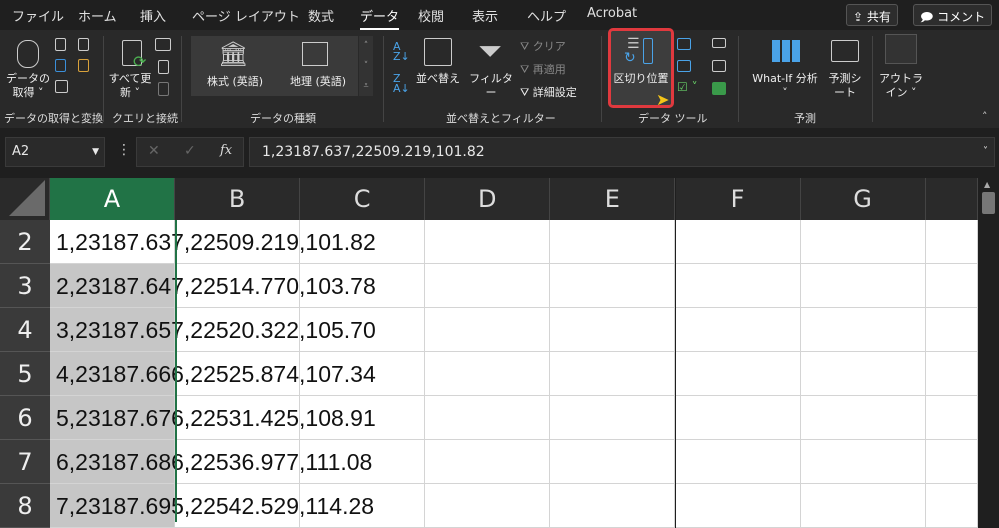 The width and height of the screenshot is (999, 528). I want to click on column-header-c: C, so click(363, 199).